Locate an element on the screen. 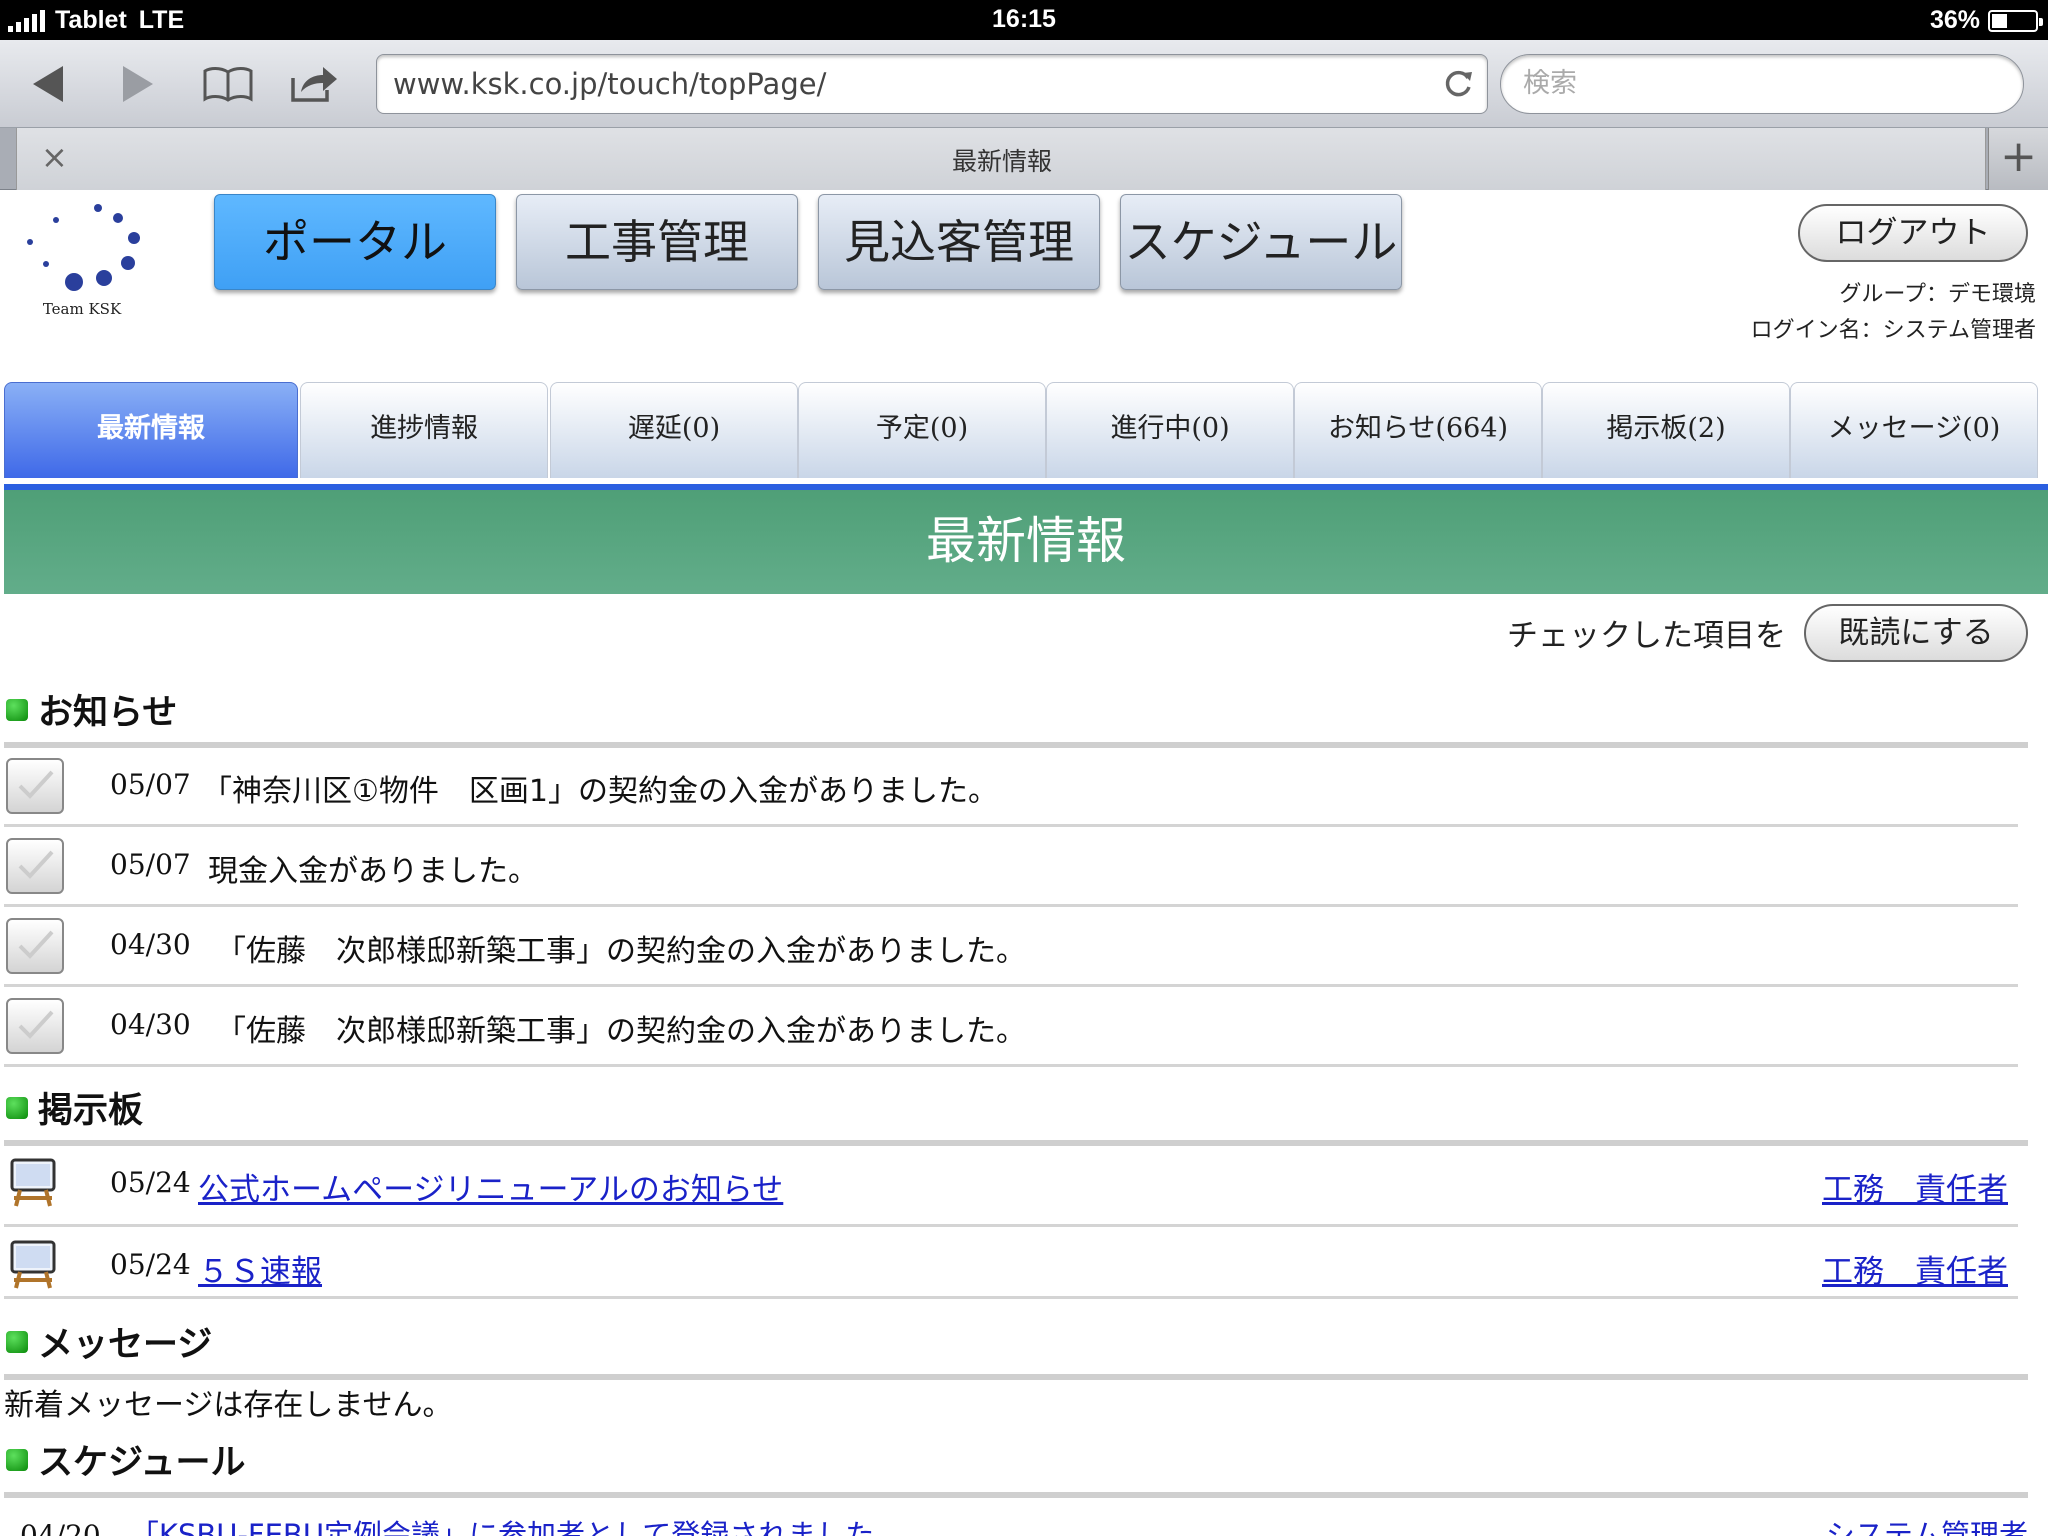 The image size is (2048, 1536). share-button is located at coordinates (314, 84).